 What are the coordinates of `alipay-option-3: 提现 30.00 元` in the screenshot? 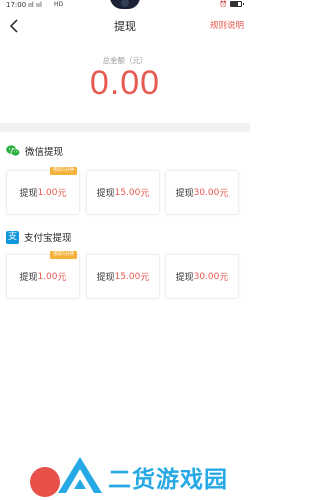 It's located at (202, 276).